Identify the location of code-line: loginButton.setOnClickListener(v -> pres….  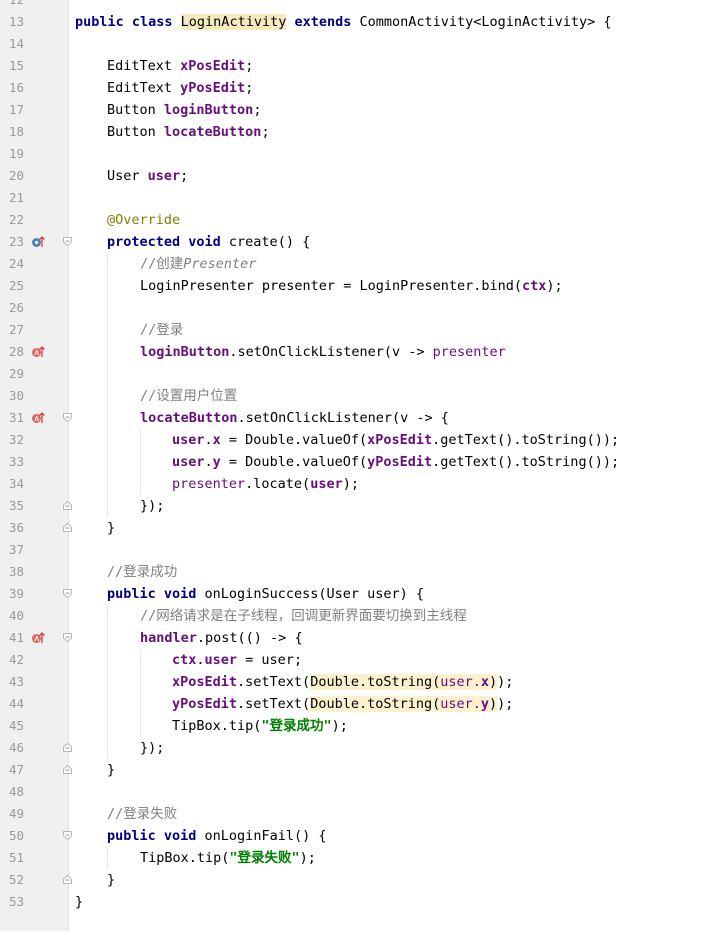
(323, 352).